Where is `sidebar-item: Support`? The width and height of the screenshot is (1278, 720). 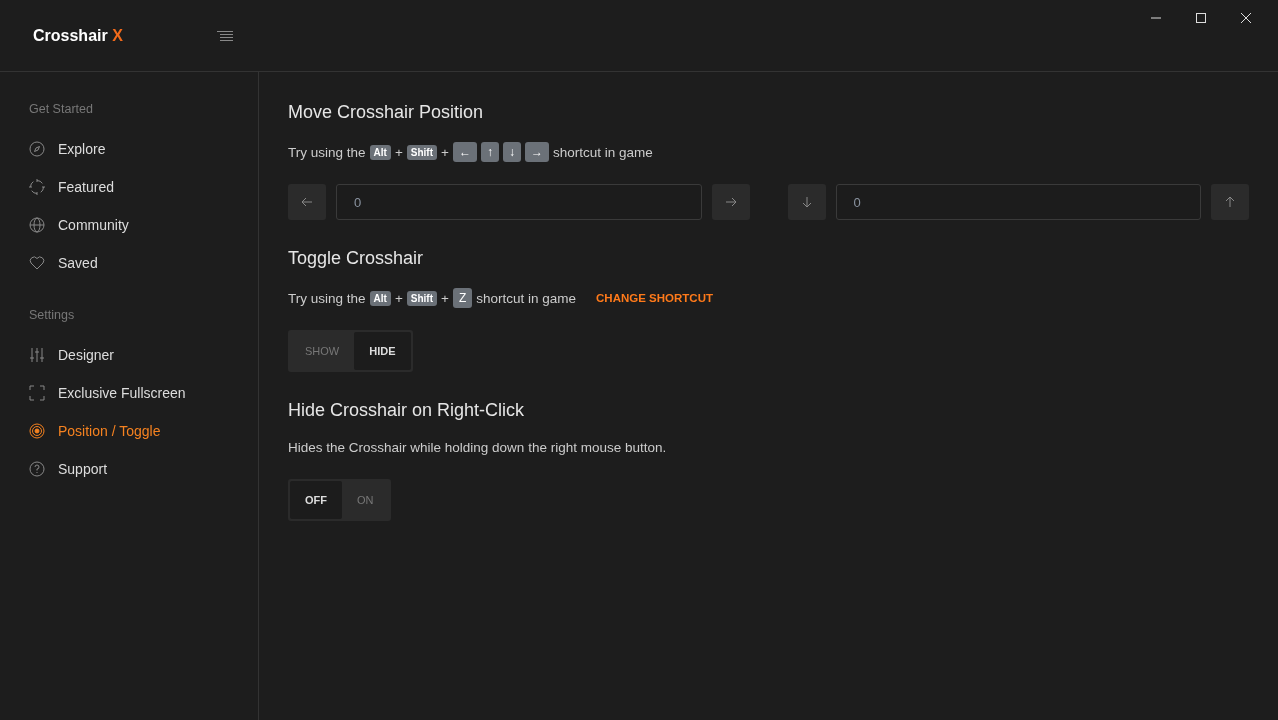 sidebar-item: Support is located at coordinates (129, 469).